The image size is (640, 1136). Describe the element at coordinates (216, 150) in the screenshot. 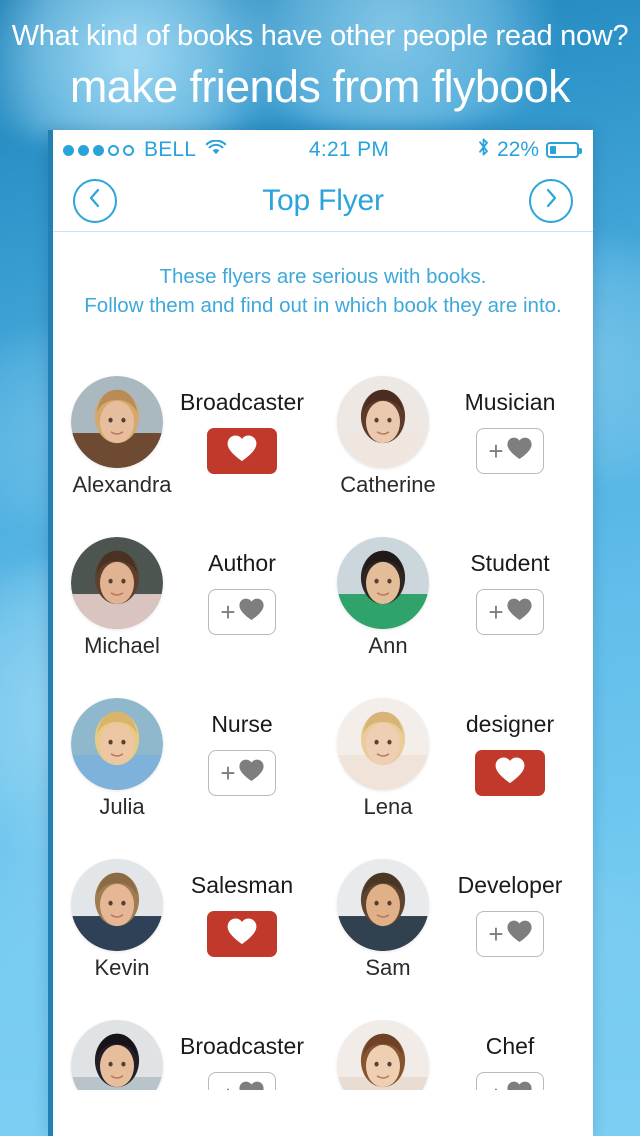

I see `wifi-icon` at that location.